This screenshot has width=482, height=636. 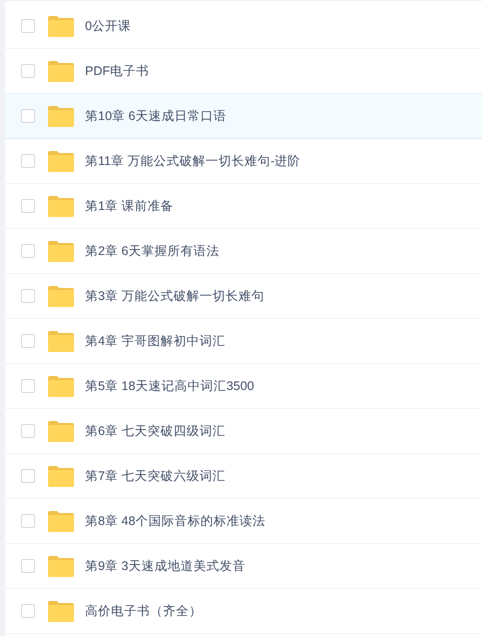 I want to click on file-name: 第7章 七天突破六级词汇, so click(x=155, y=476).